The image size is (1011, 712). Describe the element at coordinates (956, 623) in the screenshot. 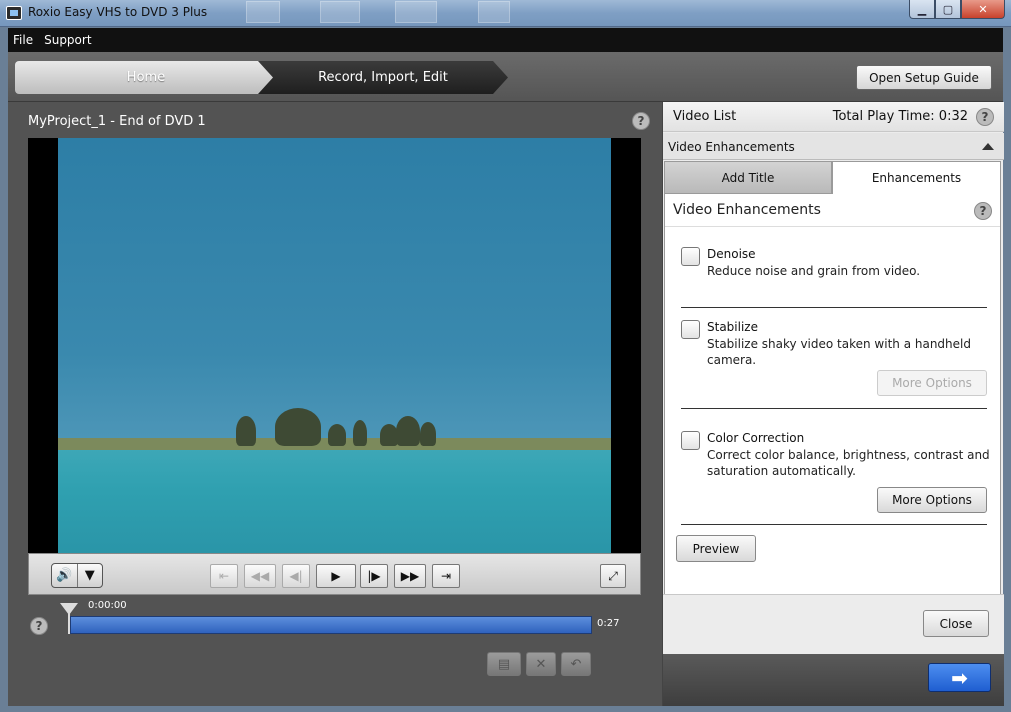

I see `close-button: Close` at that location.